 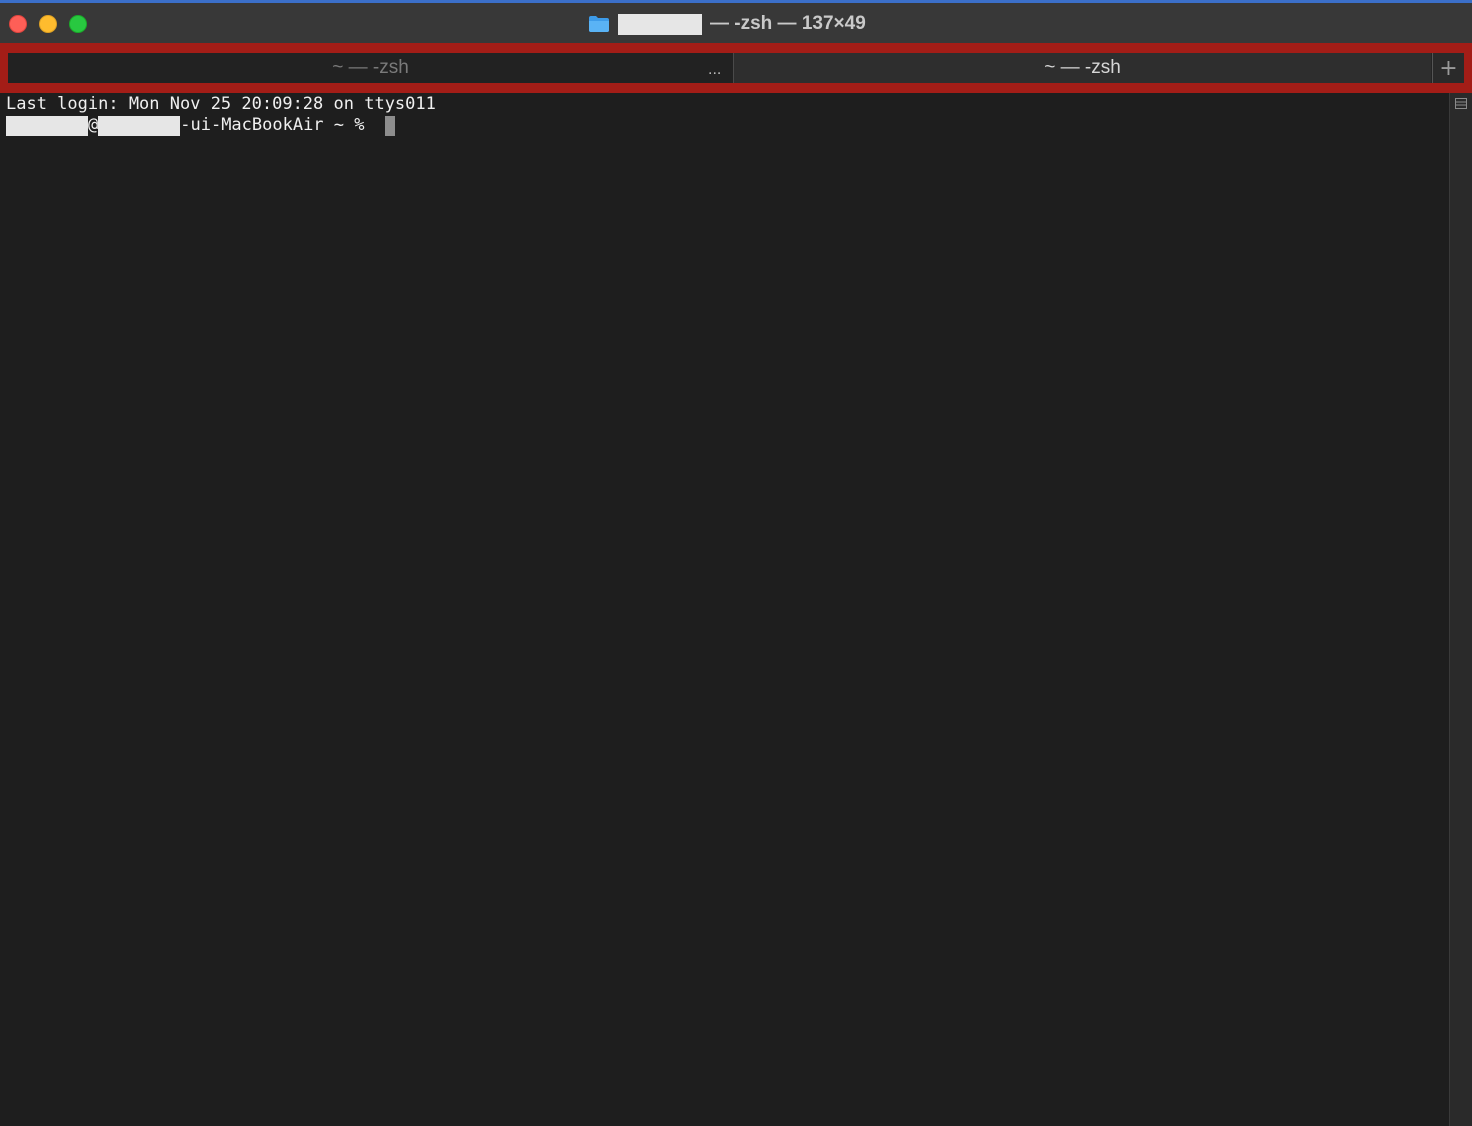 I want to click on title-bar: — -zsh — 137×49, so click(x=736, y=23).